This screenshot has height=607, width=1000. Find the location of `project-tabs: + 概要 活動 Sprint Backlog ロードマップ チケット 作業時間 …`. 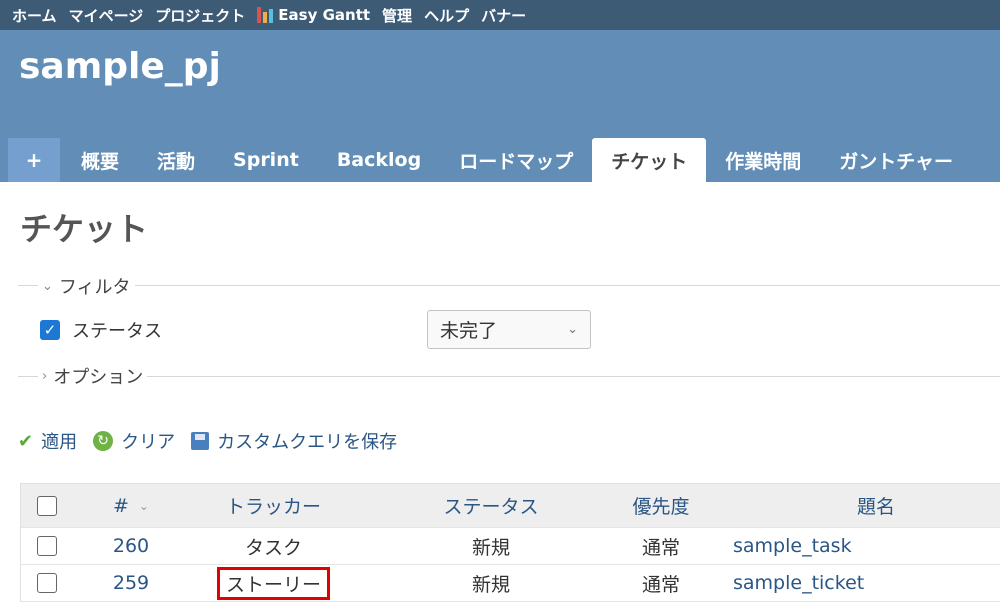

project-tabs: + 概要 活動 Sprint Backlog ロードマップ チケット 作業時間 … is located at coordinates (490, 160).